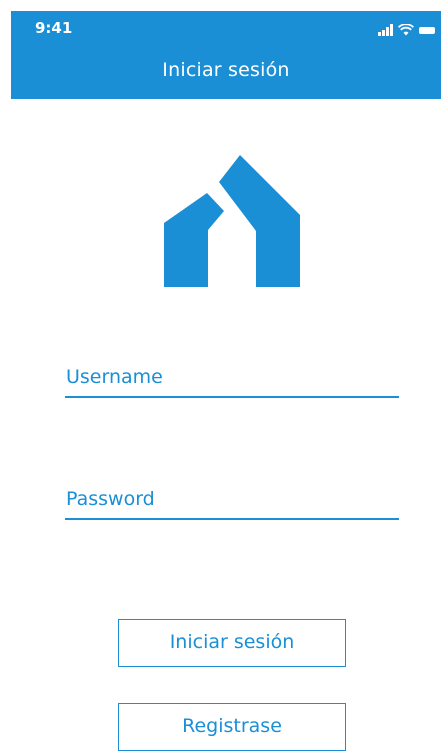 The image size is (441, 751). Describe the element at coordinates (385, 30) in the screenshot. I see `signal-icon` at that location.